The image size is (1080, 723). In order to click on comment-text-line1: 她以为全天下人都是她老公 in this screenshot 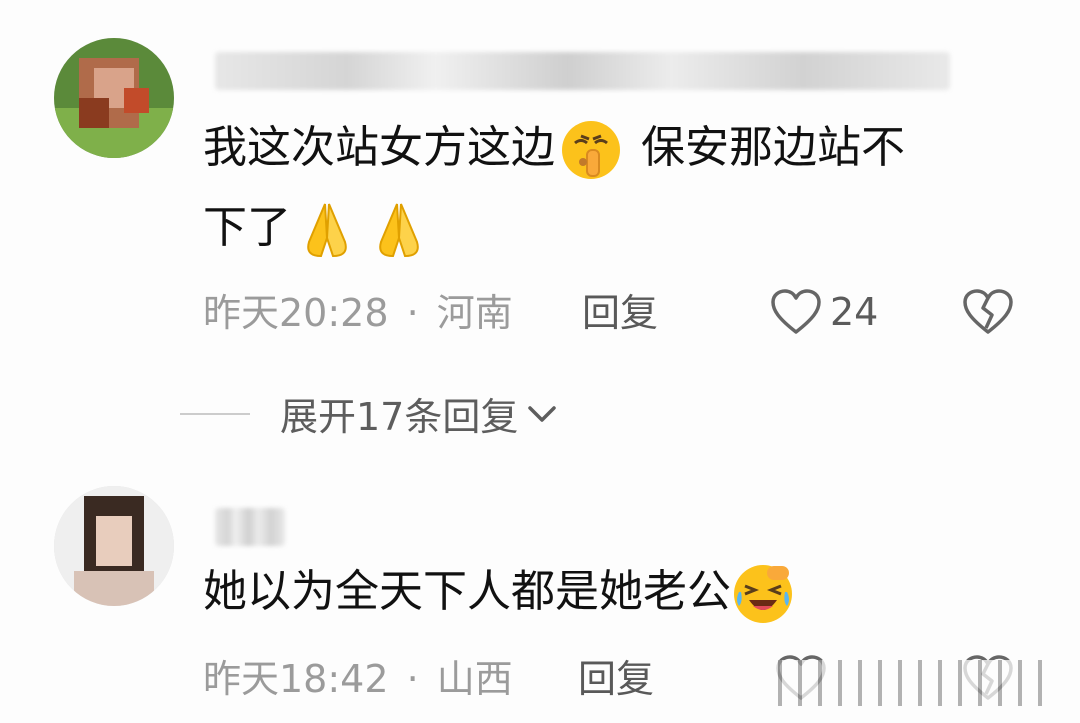, I will do `click(501, 594)`.